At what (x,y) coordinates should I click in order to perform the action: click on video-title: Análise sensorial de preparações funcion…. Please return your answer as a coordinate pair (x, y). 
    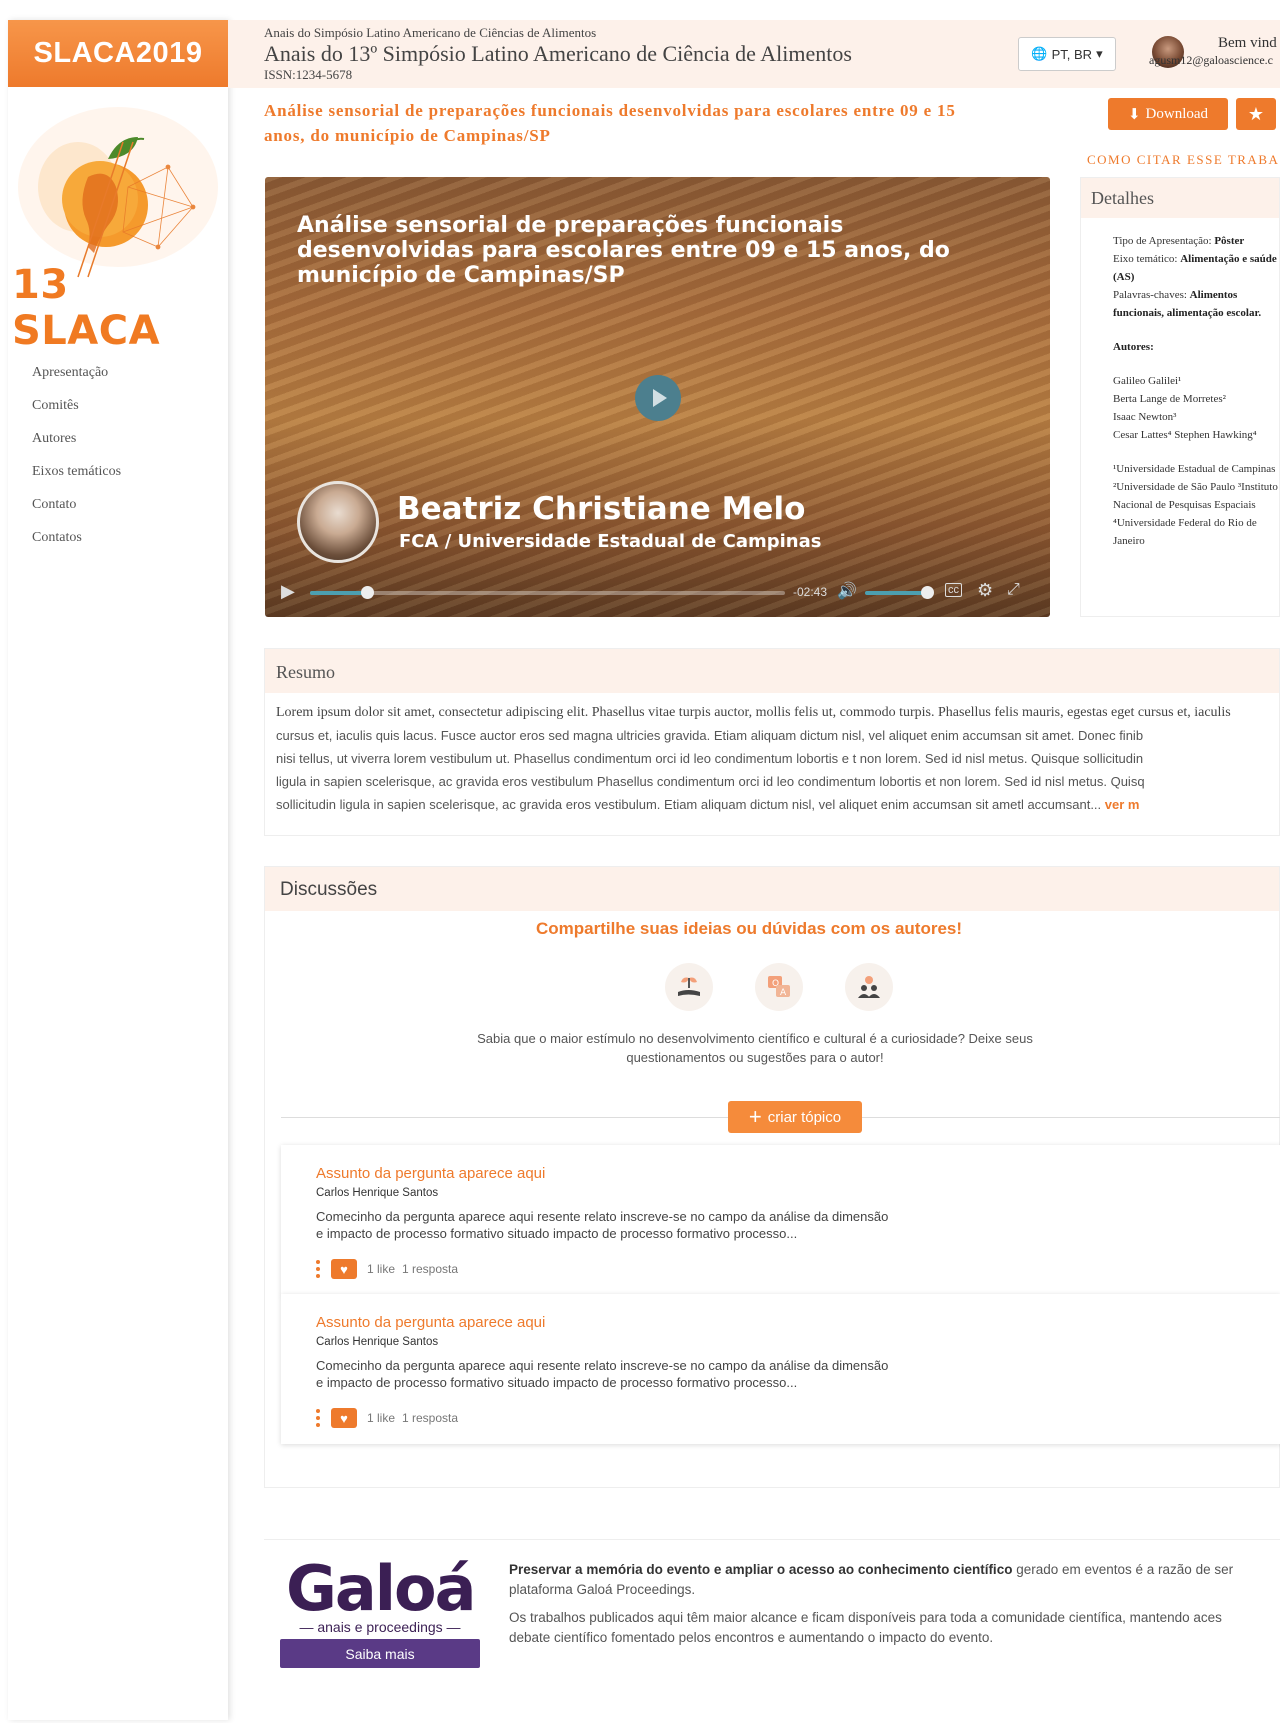
    Looking at the image, I should click on (623, 250).